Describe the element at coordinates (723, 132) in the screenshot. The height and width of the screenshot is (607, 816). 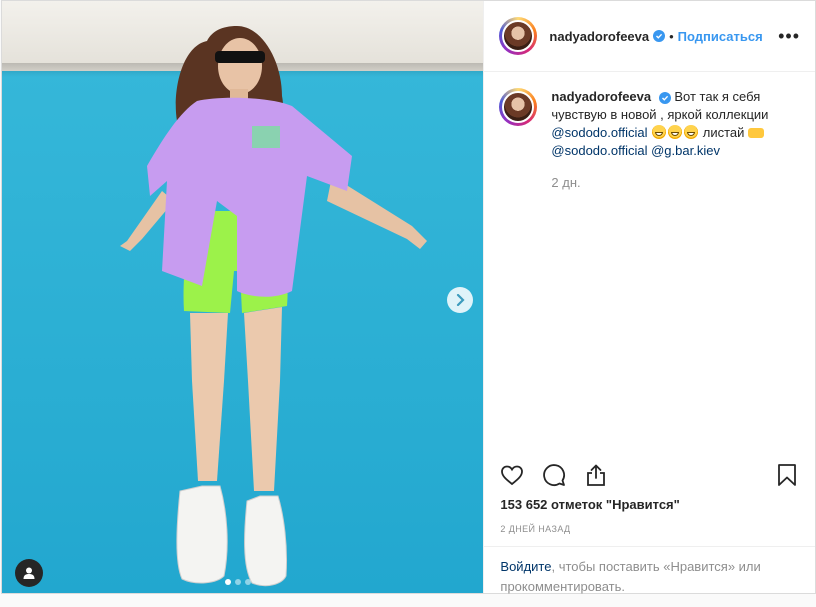
I see `caption-text-part: листай` at that location.